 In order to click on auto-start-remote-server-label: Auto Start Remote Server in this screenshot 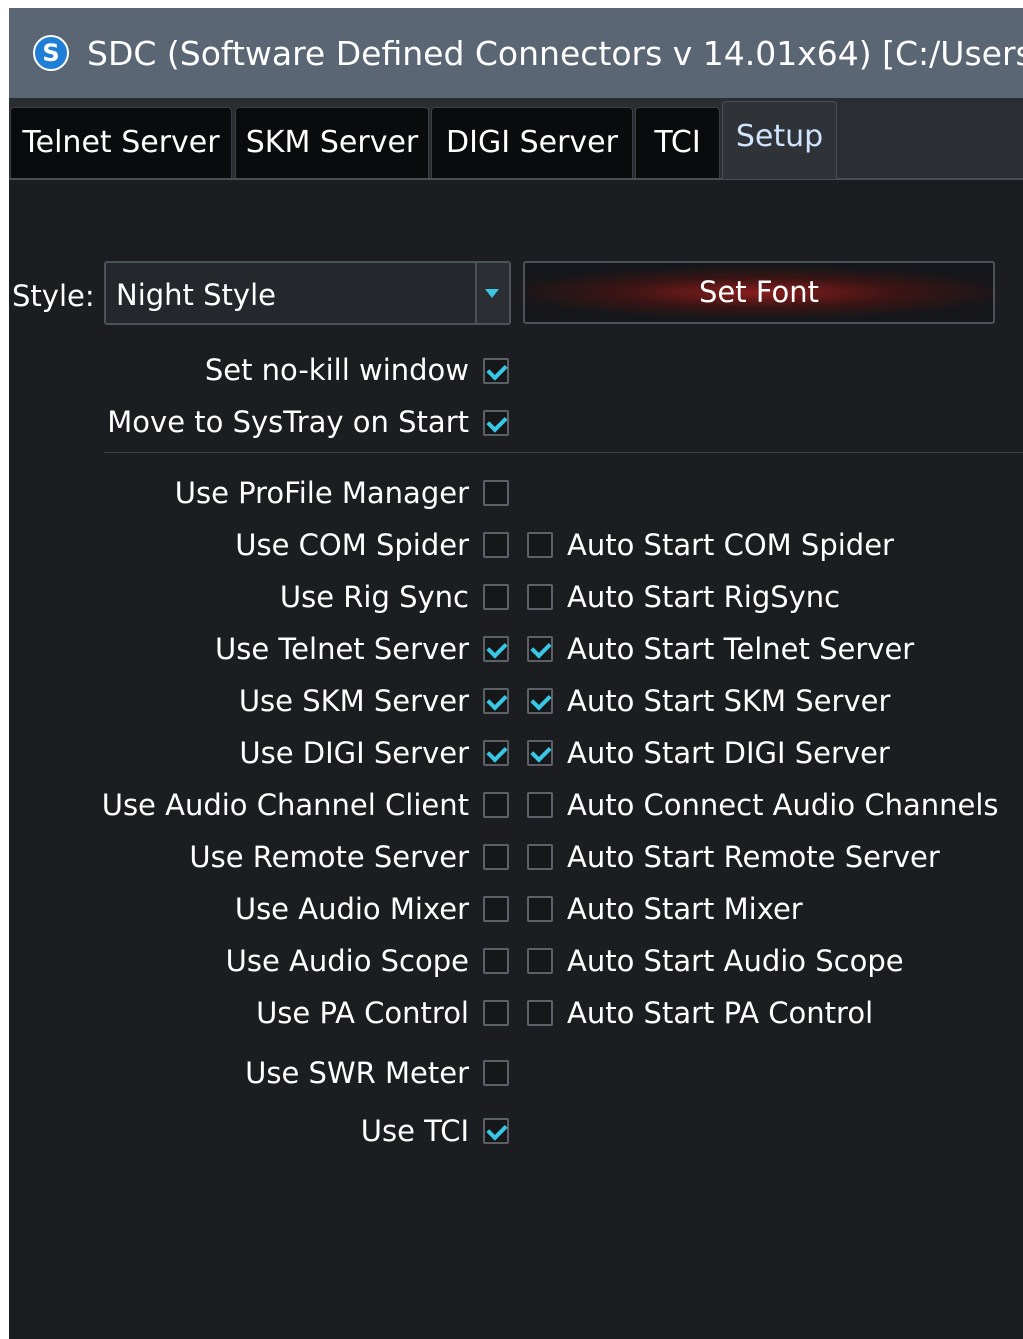, I will do `click(753, 857)`.